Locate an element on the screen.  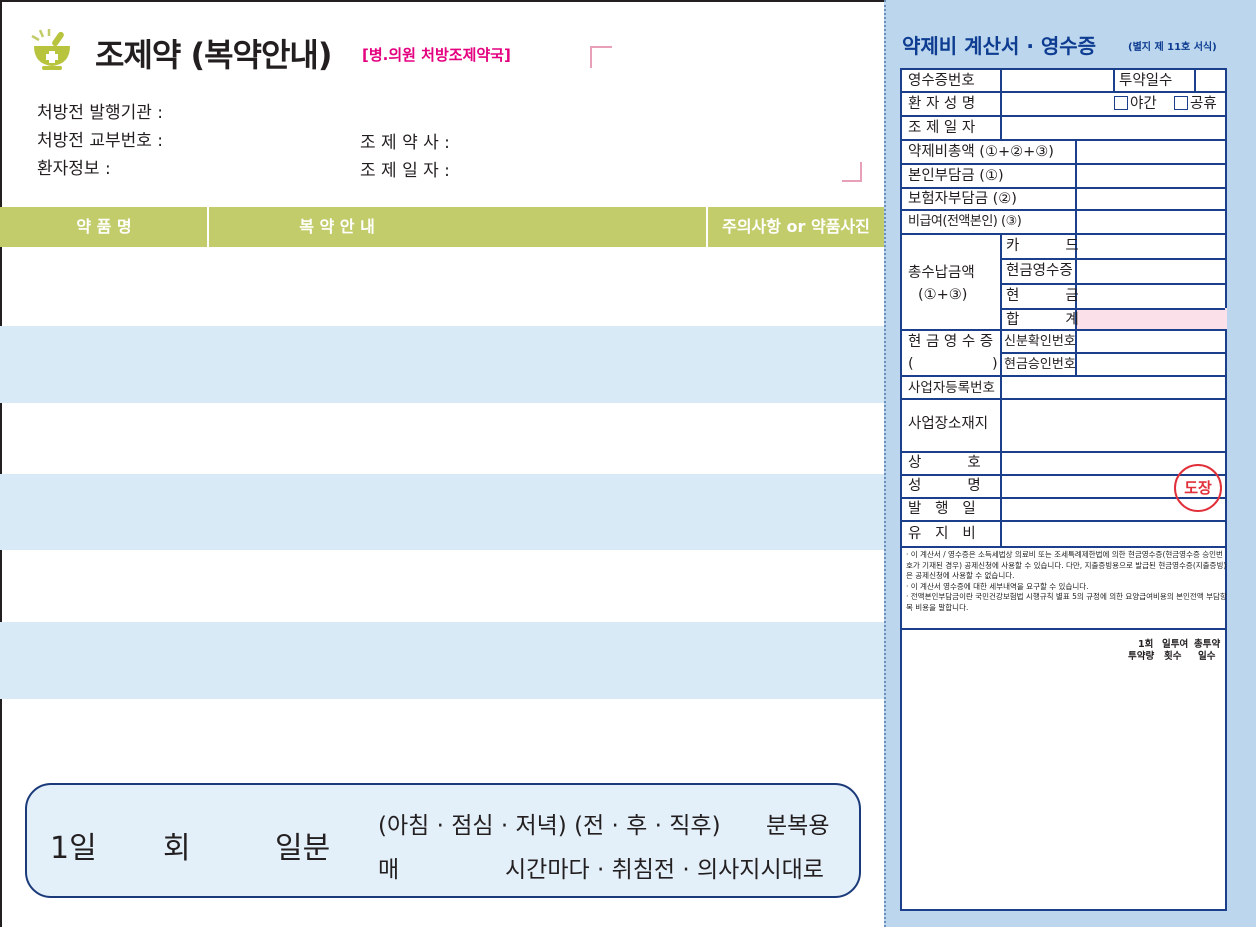
page-title: 조제약 (복약안내) is located at coordinates (213, 55).